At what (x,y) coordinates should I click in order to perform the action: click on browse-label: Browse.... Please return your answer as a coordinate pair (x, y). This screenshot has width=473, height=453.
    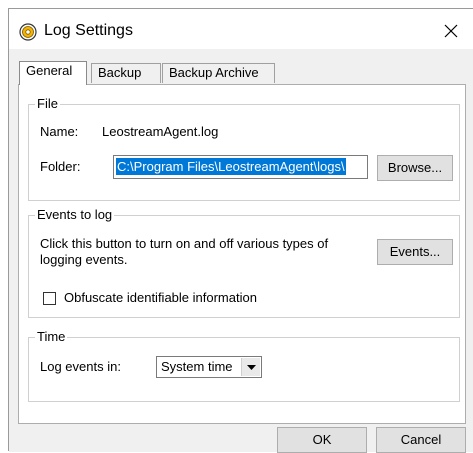
    Looking at the image, I should click on (415, 167).